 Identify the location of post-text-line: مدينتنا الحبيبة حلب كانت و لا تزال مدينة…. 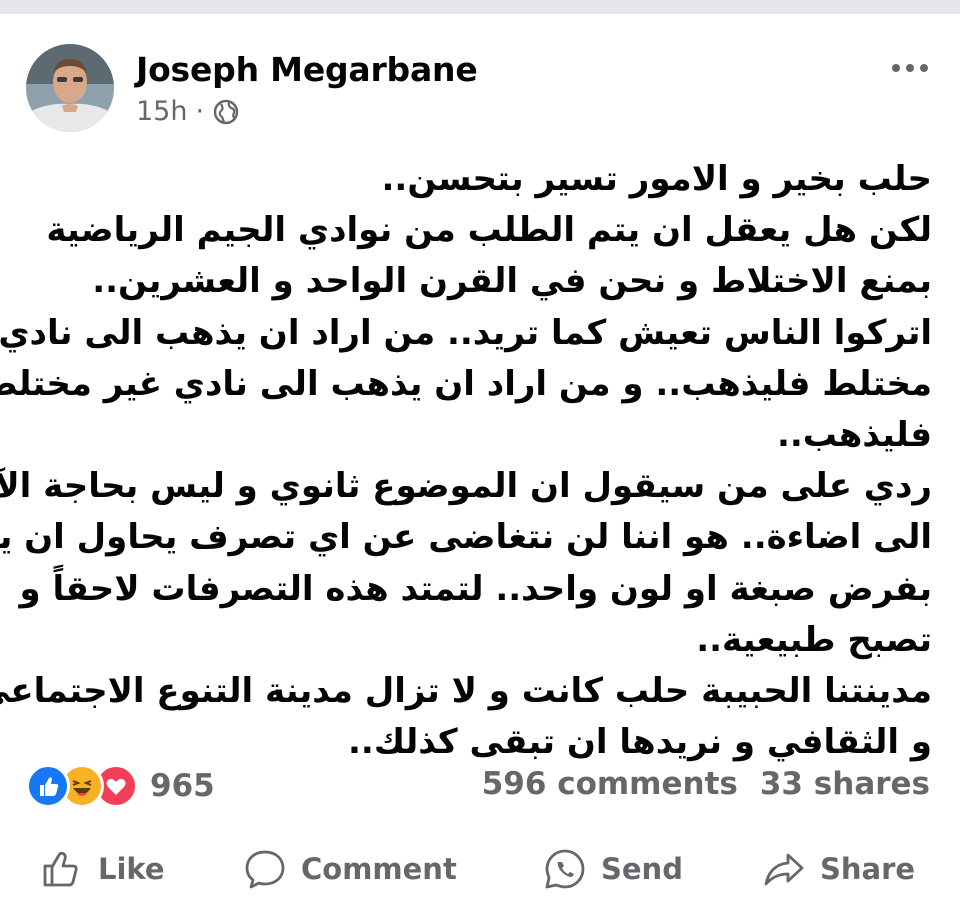
(466, 691).